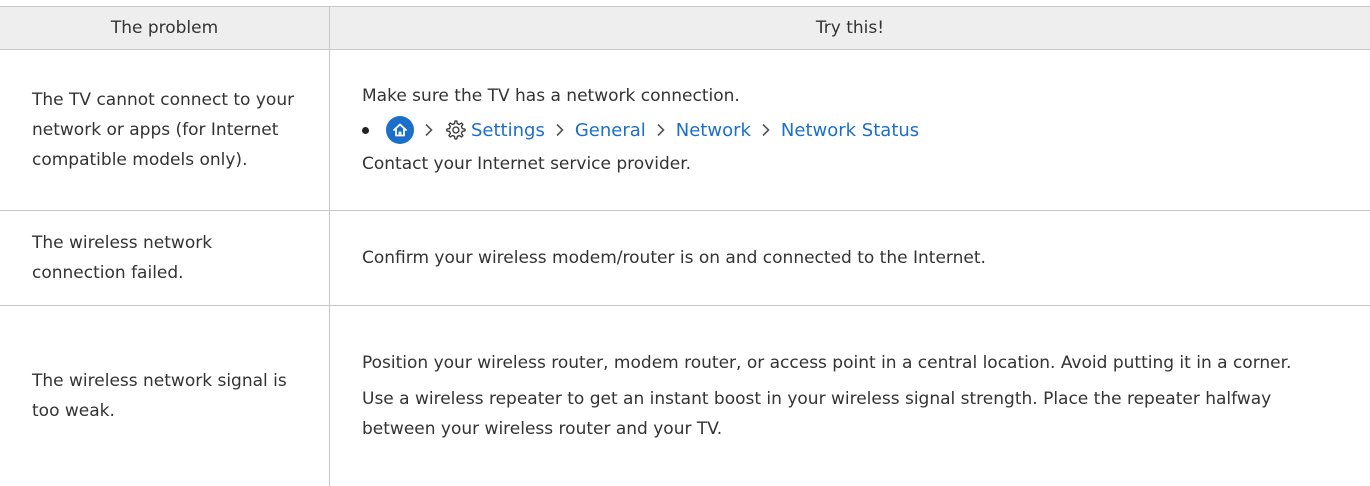 Image resolution: width=1370 pixels, height=486 pixels. I want to click on header-problem-cell: The problem, so click(165, 28).